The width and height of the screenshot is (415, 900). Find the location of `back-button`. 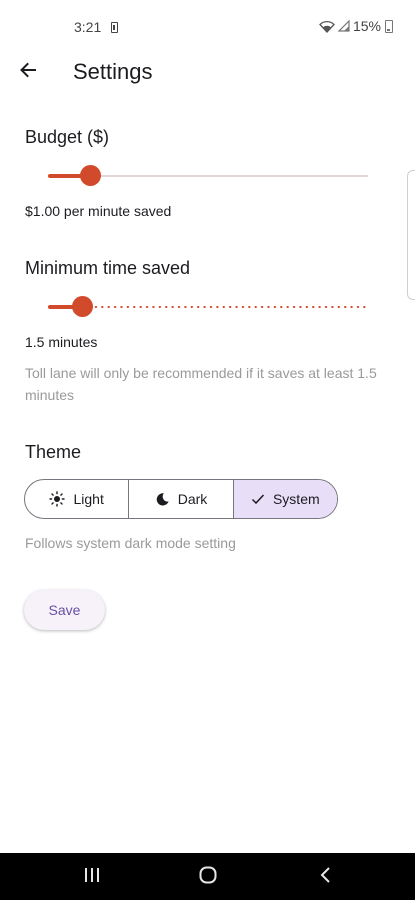

back-button is located at coordinates (28, 72).